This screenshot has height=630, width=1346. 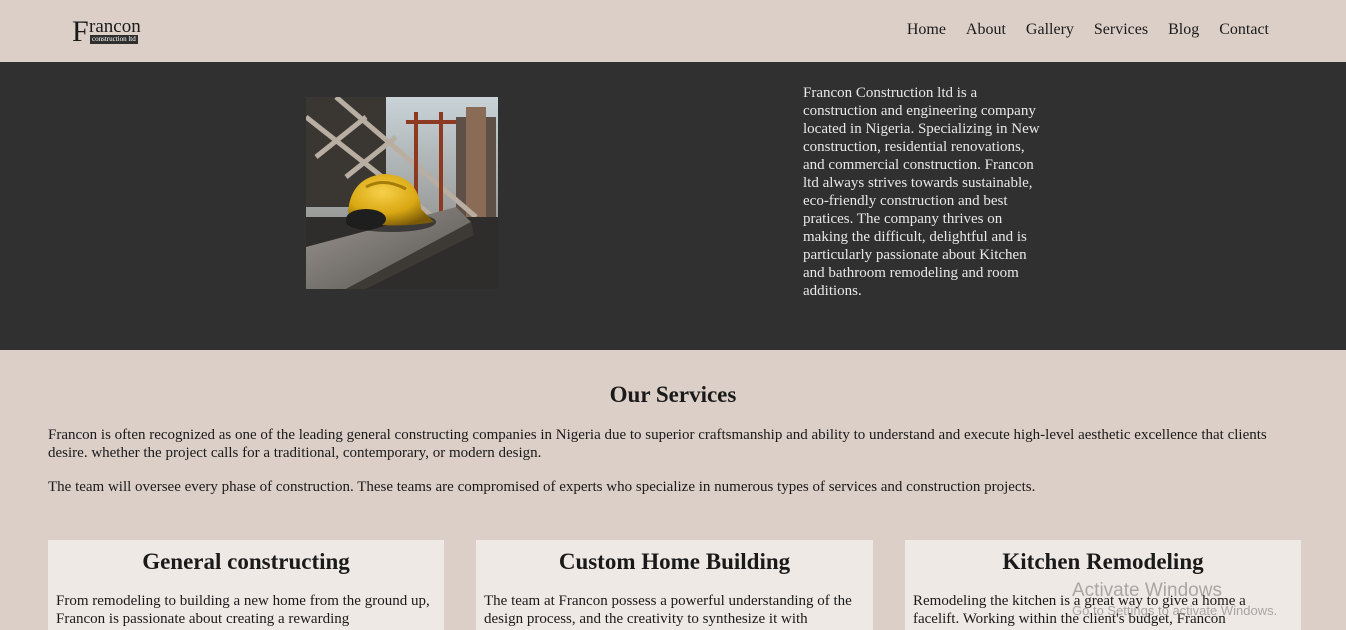 What do you see at coordinates (1050, 30) in the screenshot?
I see `nav-gallery: Gallery` at bounding box center [1050, 30].